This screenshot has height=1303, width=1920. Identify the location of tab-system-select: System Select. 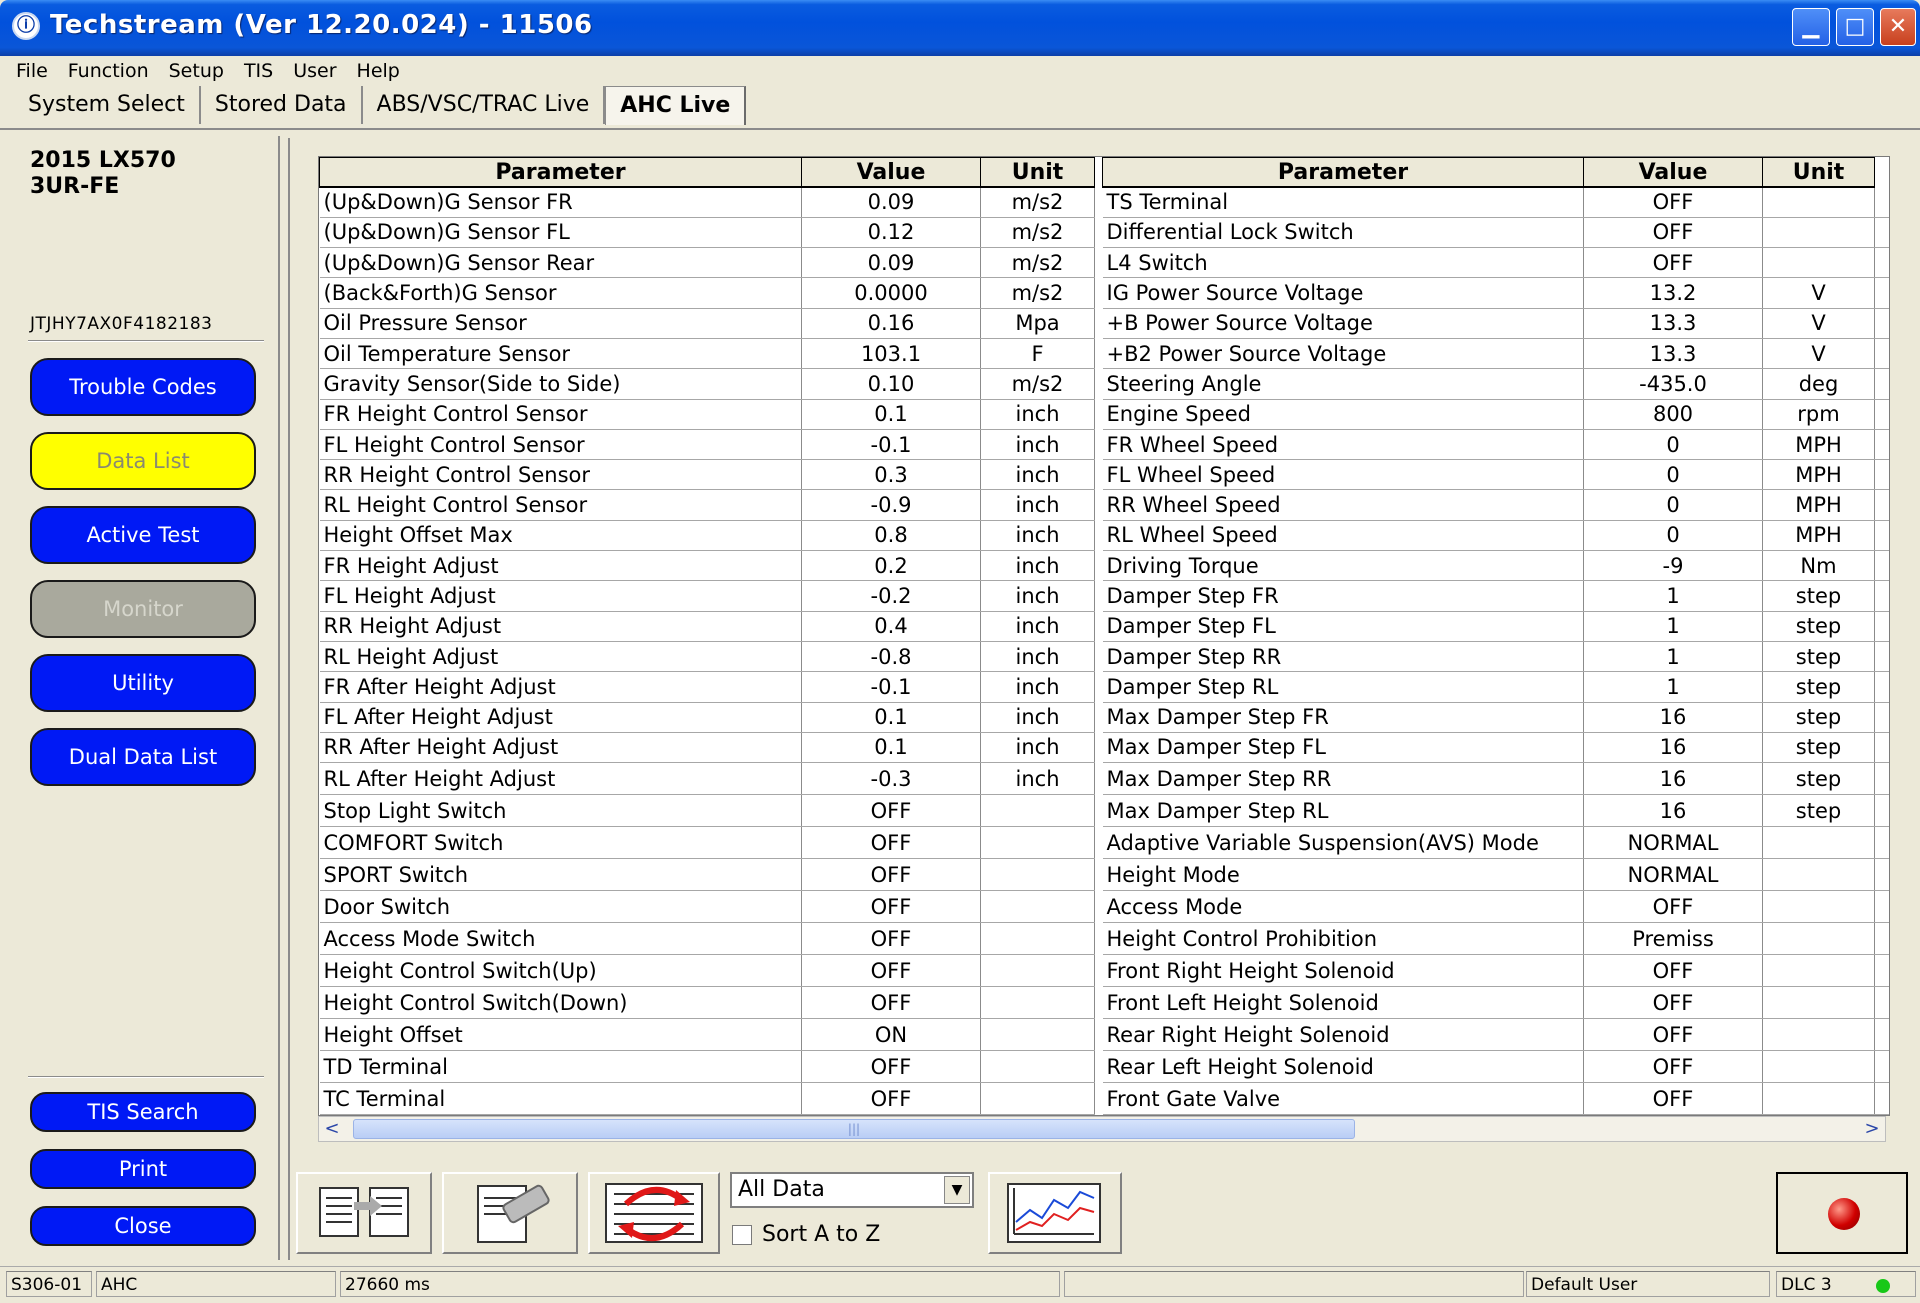
(107, 105).